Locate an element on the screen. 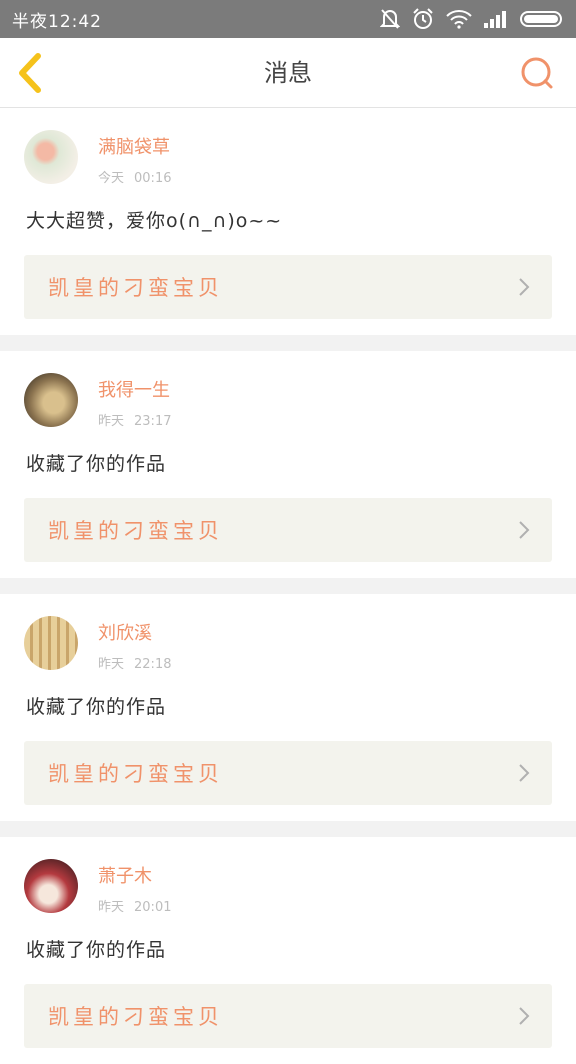  timestamp-time: 20:01 is located at coordinates (153, 907).